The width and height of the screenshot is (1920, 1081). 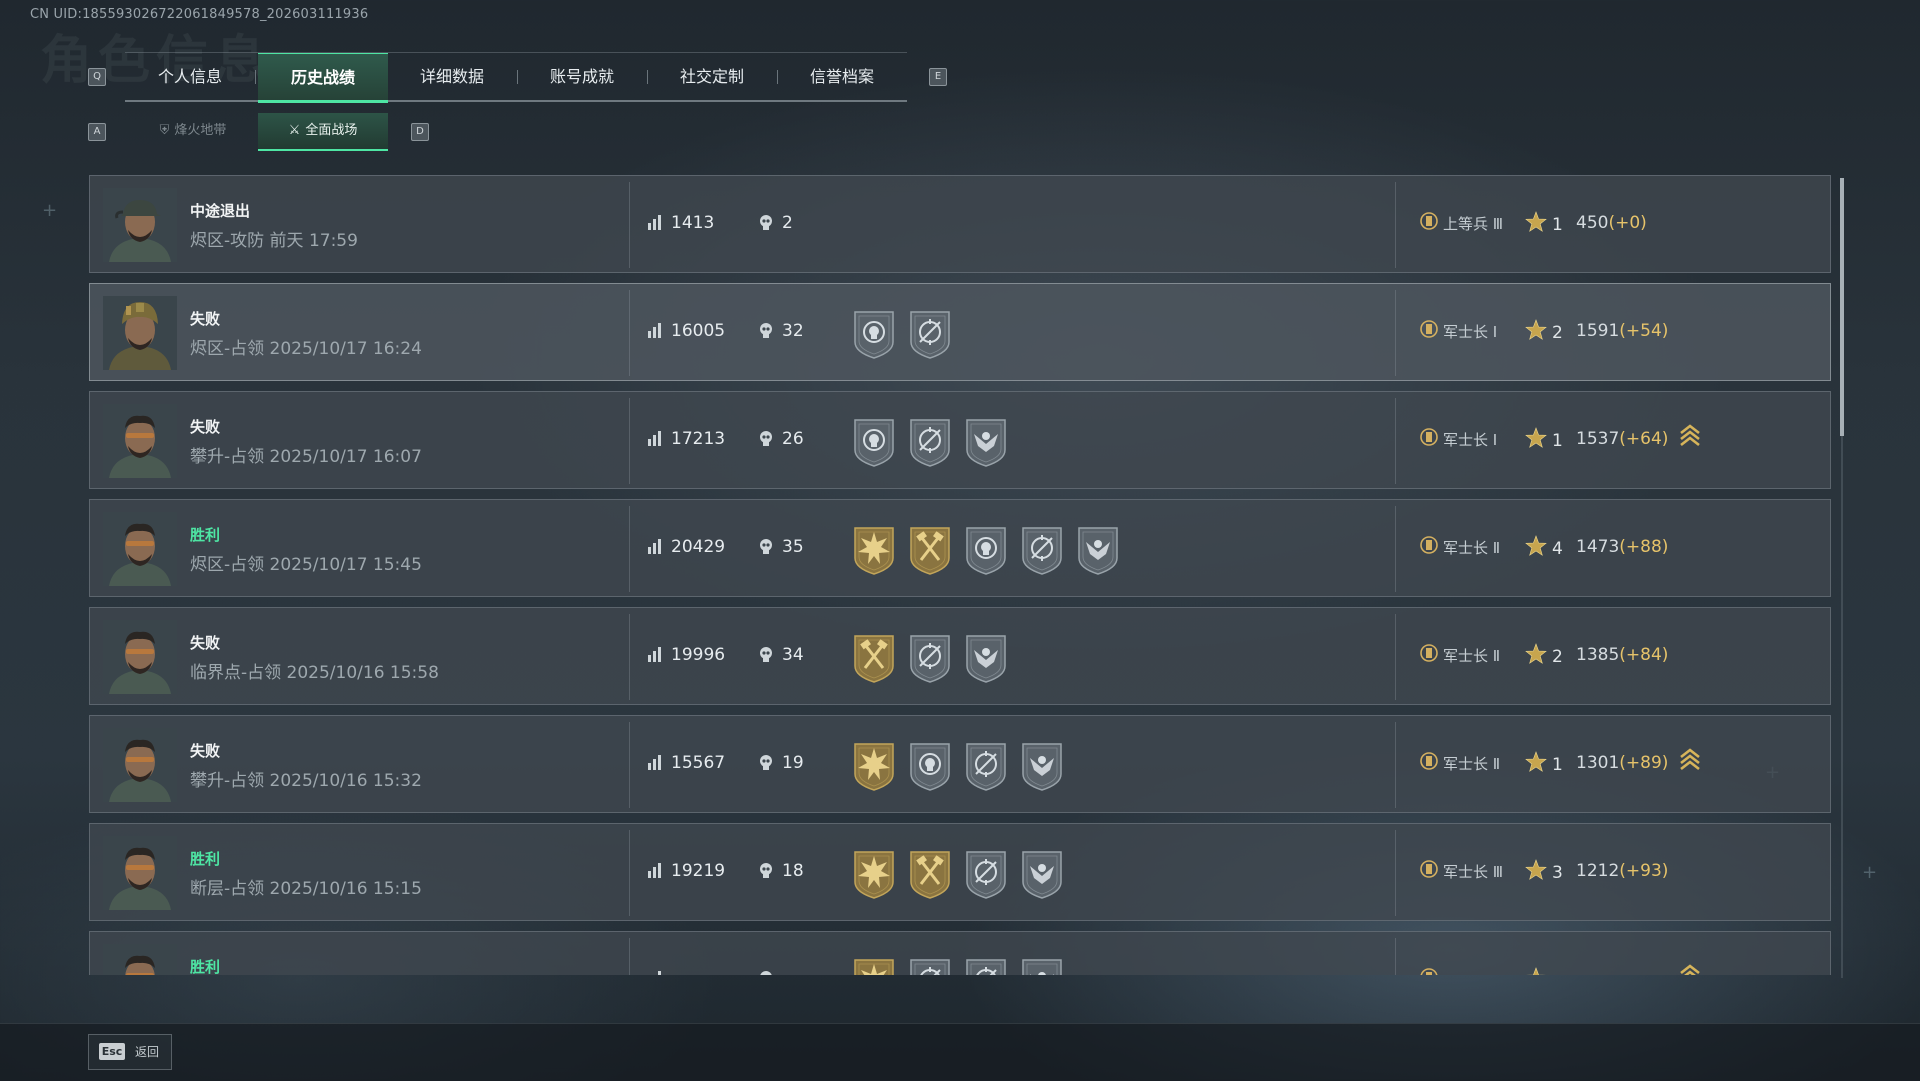 I want to click on score-value: 15567, so click(x=698, y=763).